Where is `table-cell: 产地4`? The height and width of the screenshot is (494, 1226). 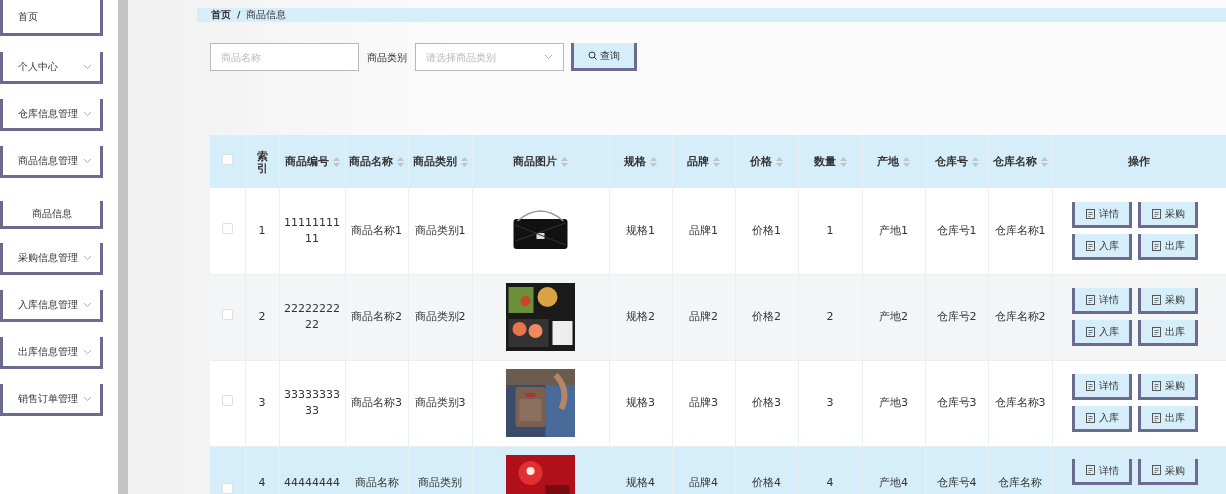
table-cell: 产地4 is located at coordinates (893, 482).